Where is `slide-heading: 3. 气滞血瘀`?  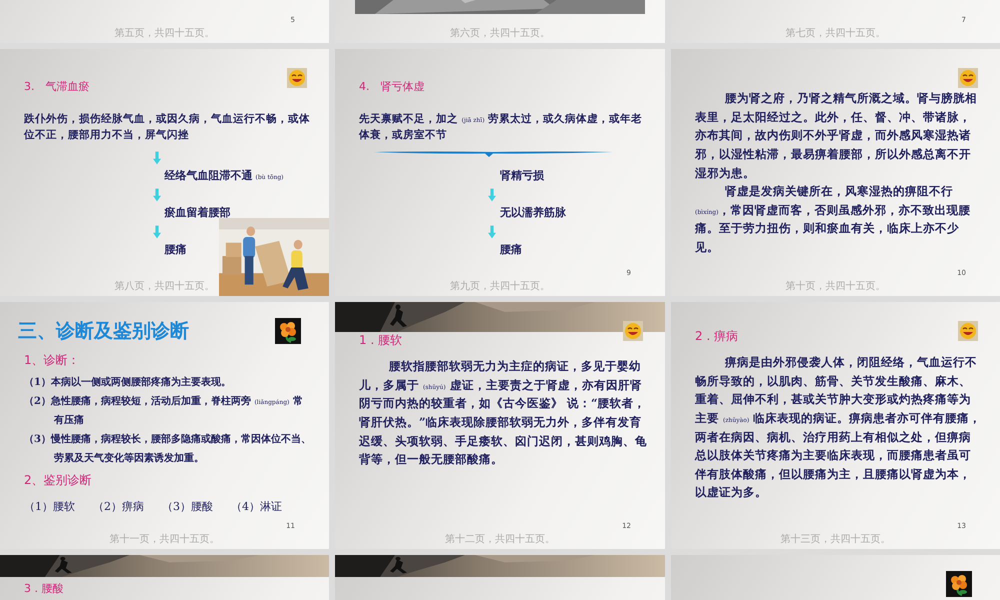
slide-heading: 3. 气滞血瘀 is located at coordinates (57, 86).